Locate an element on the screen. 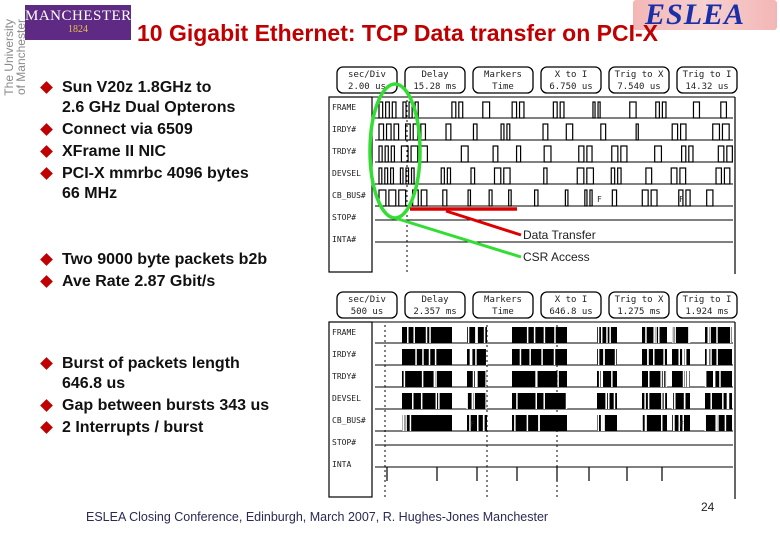 This screenshot has height=540, width=780. data-transfer-label: Data Transfer is located at coordinates (559, 235).